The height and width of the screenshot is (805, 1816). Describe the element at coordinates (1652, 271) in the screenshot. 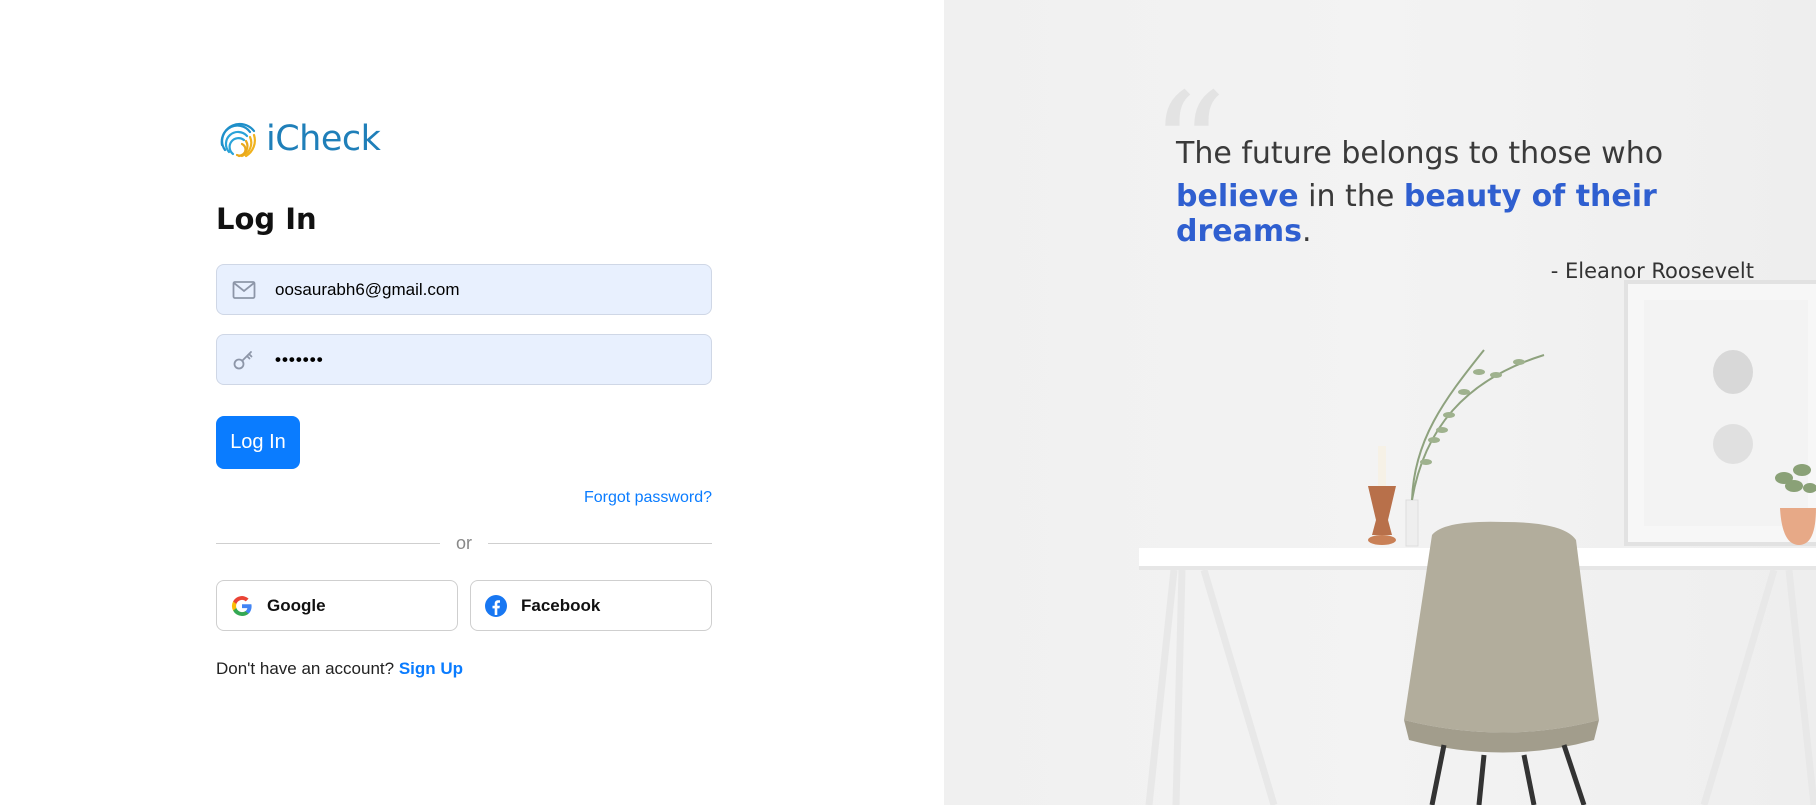

I see `quote-author: - Eleanor Roosevelt` at that location.